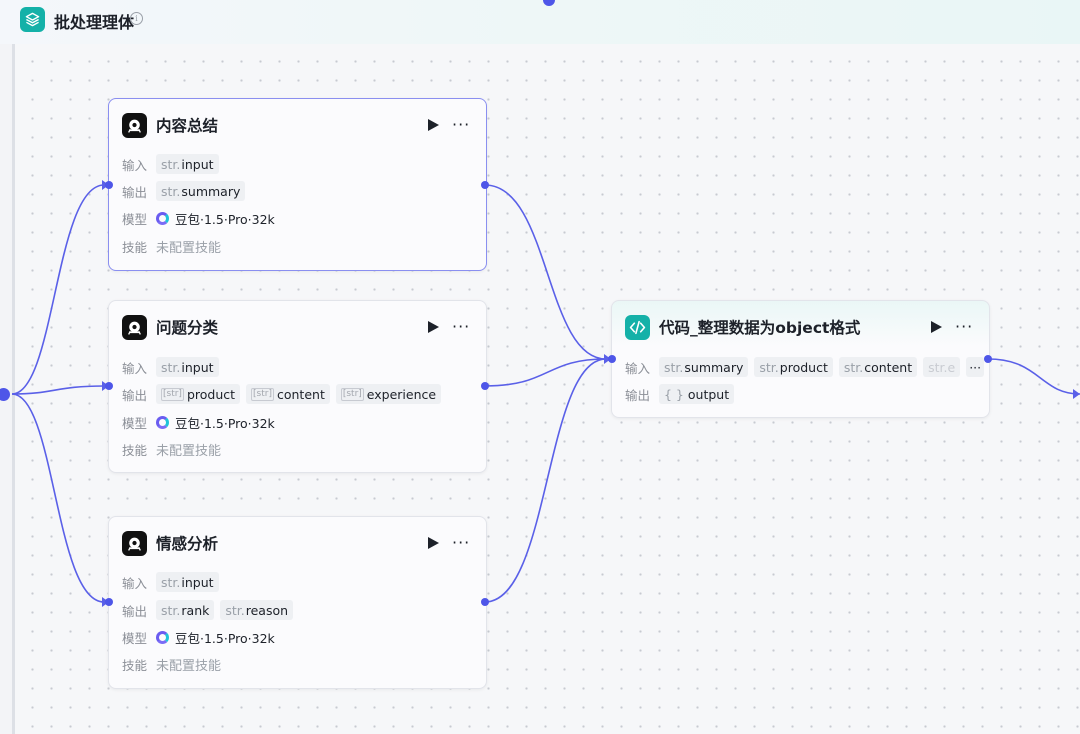 This screenshot has height=734, width=1080. Describe the element at coordinates (1033, 376) in the screenshot. I see `edge-code-to-next` at that location.